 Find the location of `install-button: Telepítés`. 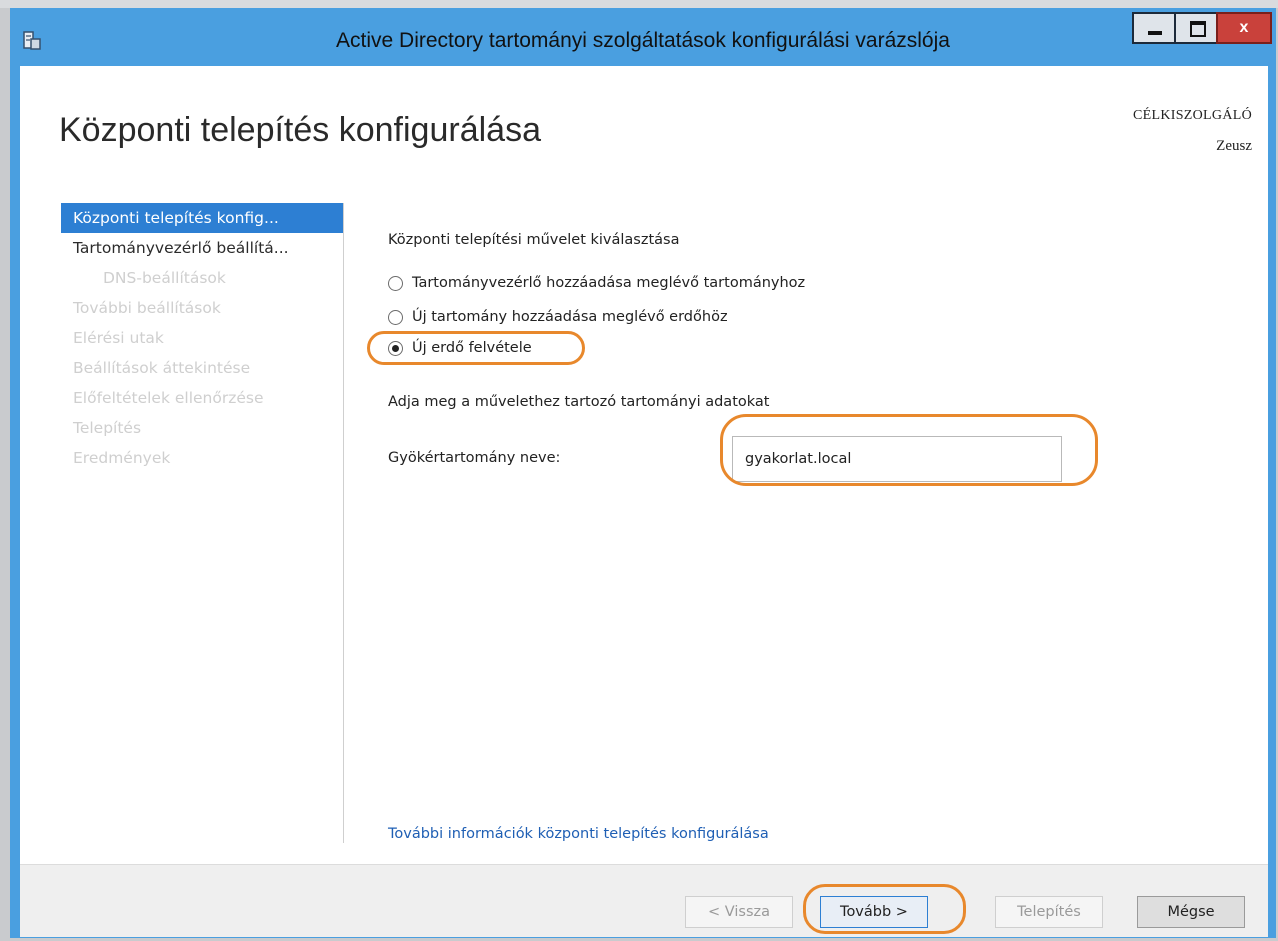

install-button: Telepítés is located at coordinates (1049, 912).